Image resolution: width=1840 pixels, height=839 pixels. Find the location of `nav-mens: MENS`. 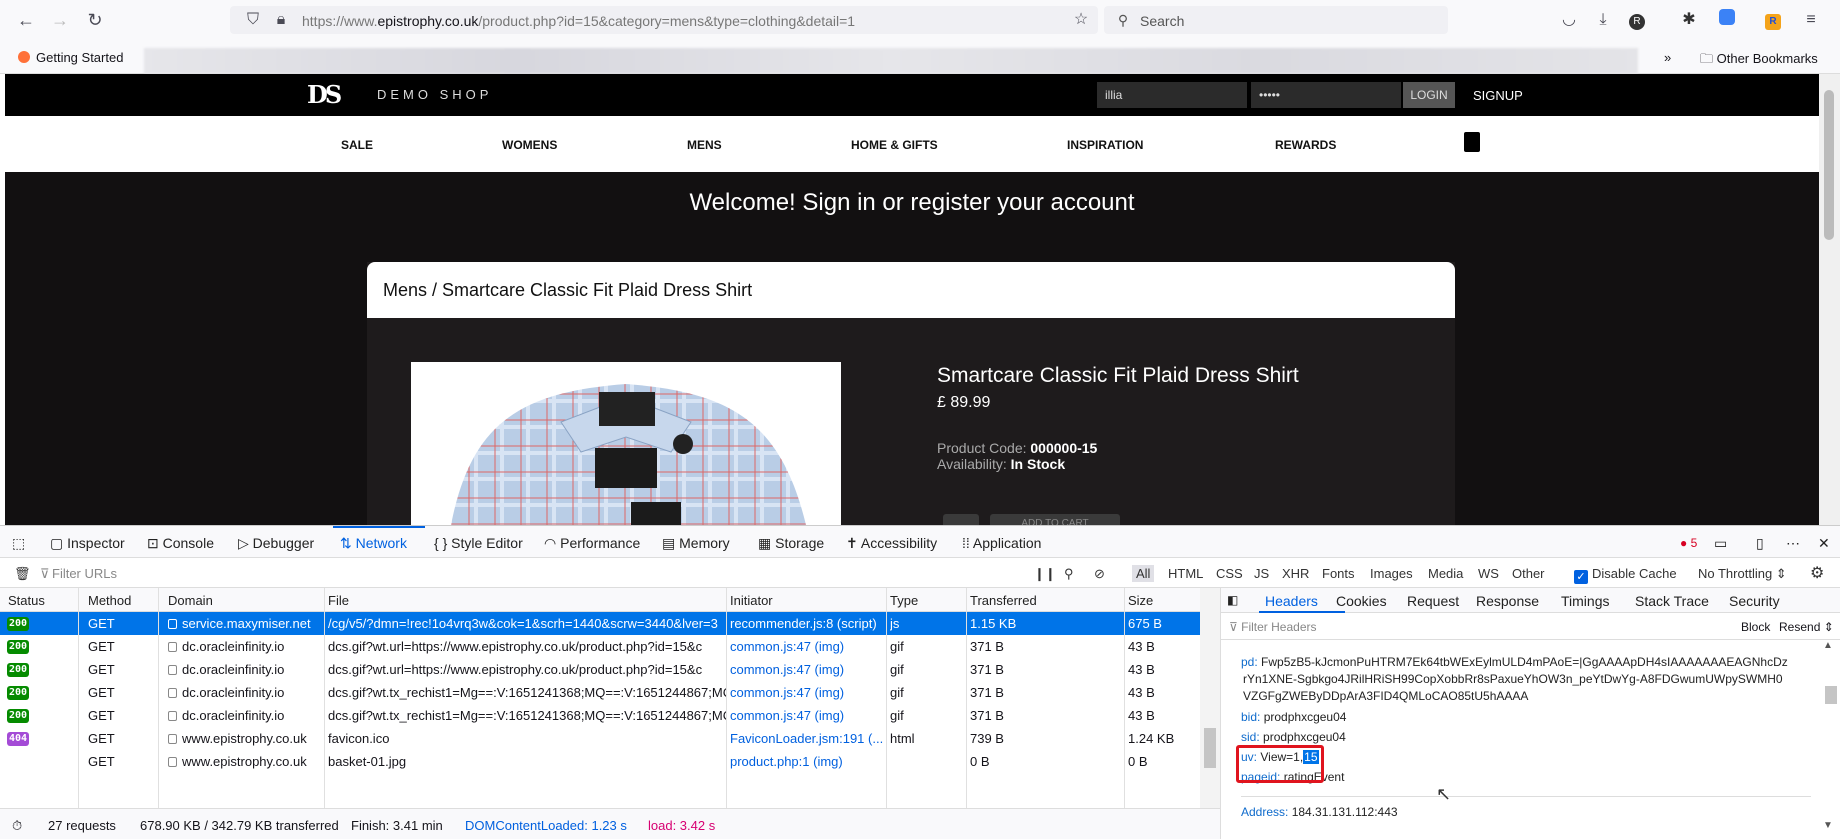

nav-mens: MENS is located at coordinates (704, 145).